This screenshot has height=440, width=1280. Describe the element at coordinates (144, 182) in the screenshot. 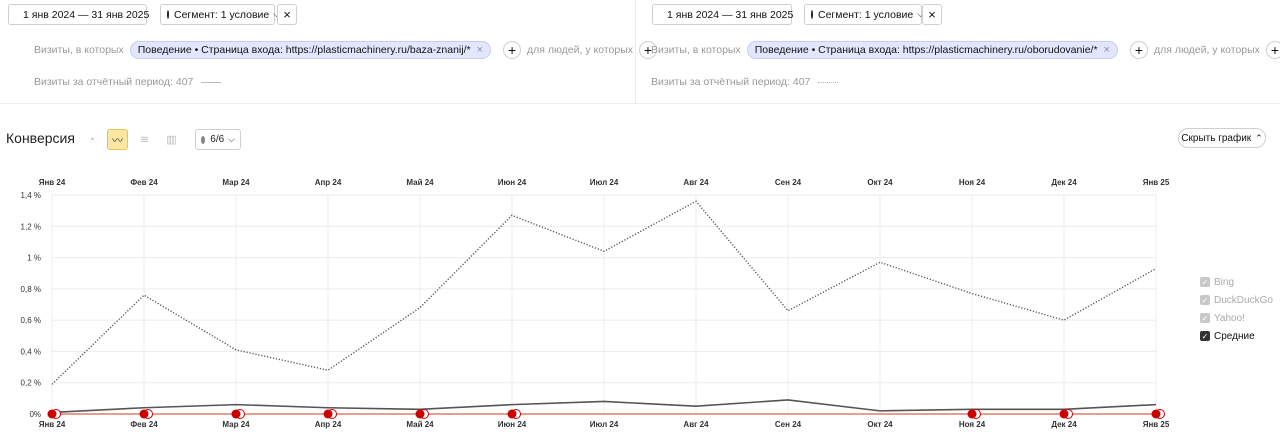

I see `x-tick-label-top: Фев 24` at that location.